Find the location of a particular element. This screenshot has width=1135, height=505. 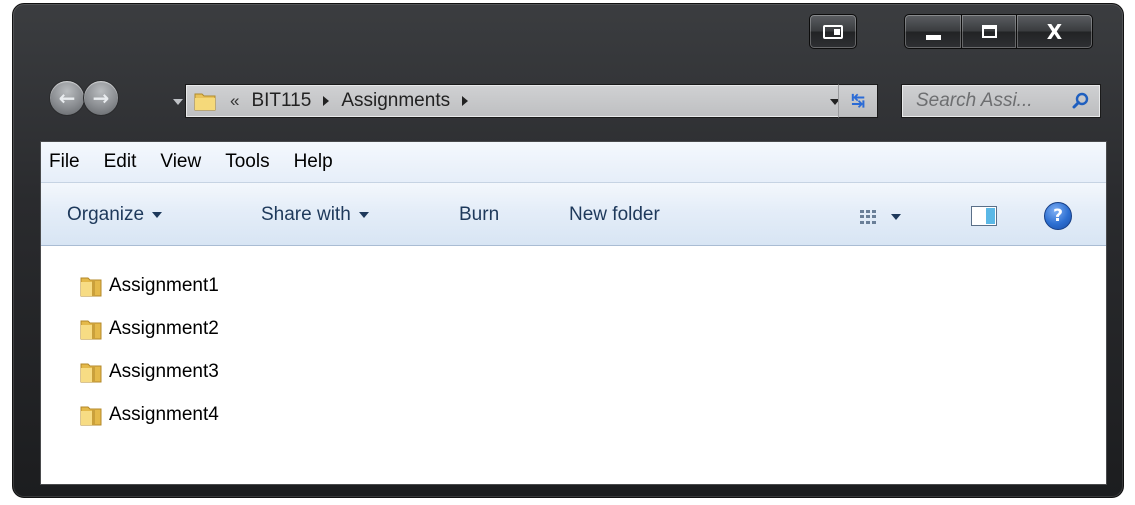

help-glyph: ? is located at coordinates (1058, 216).